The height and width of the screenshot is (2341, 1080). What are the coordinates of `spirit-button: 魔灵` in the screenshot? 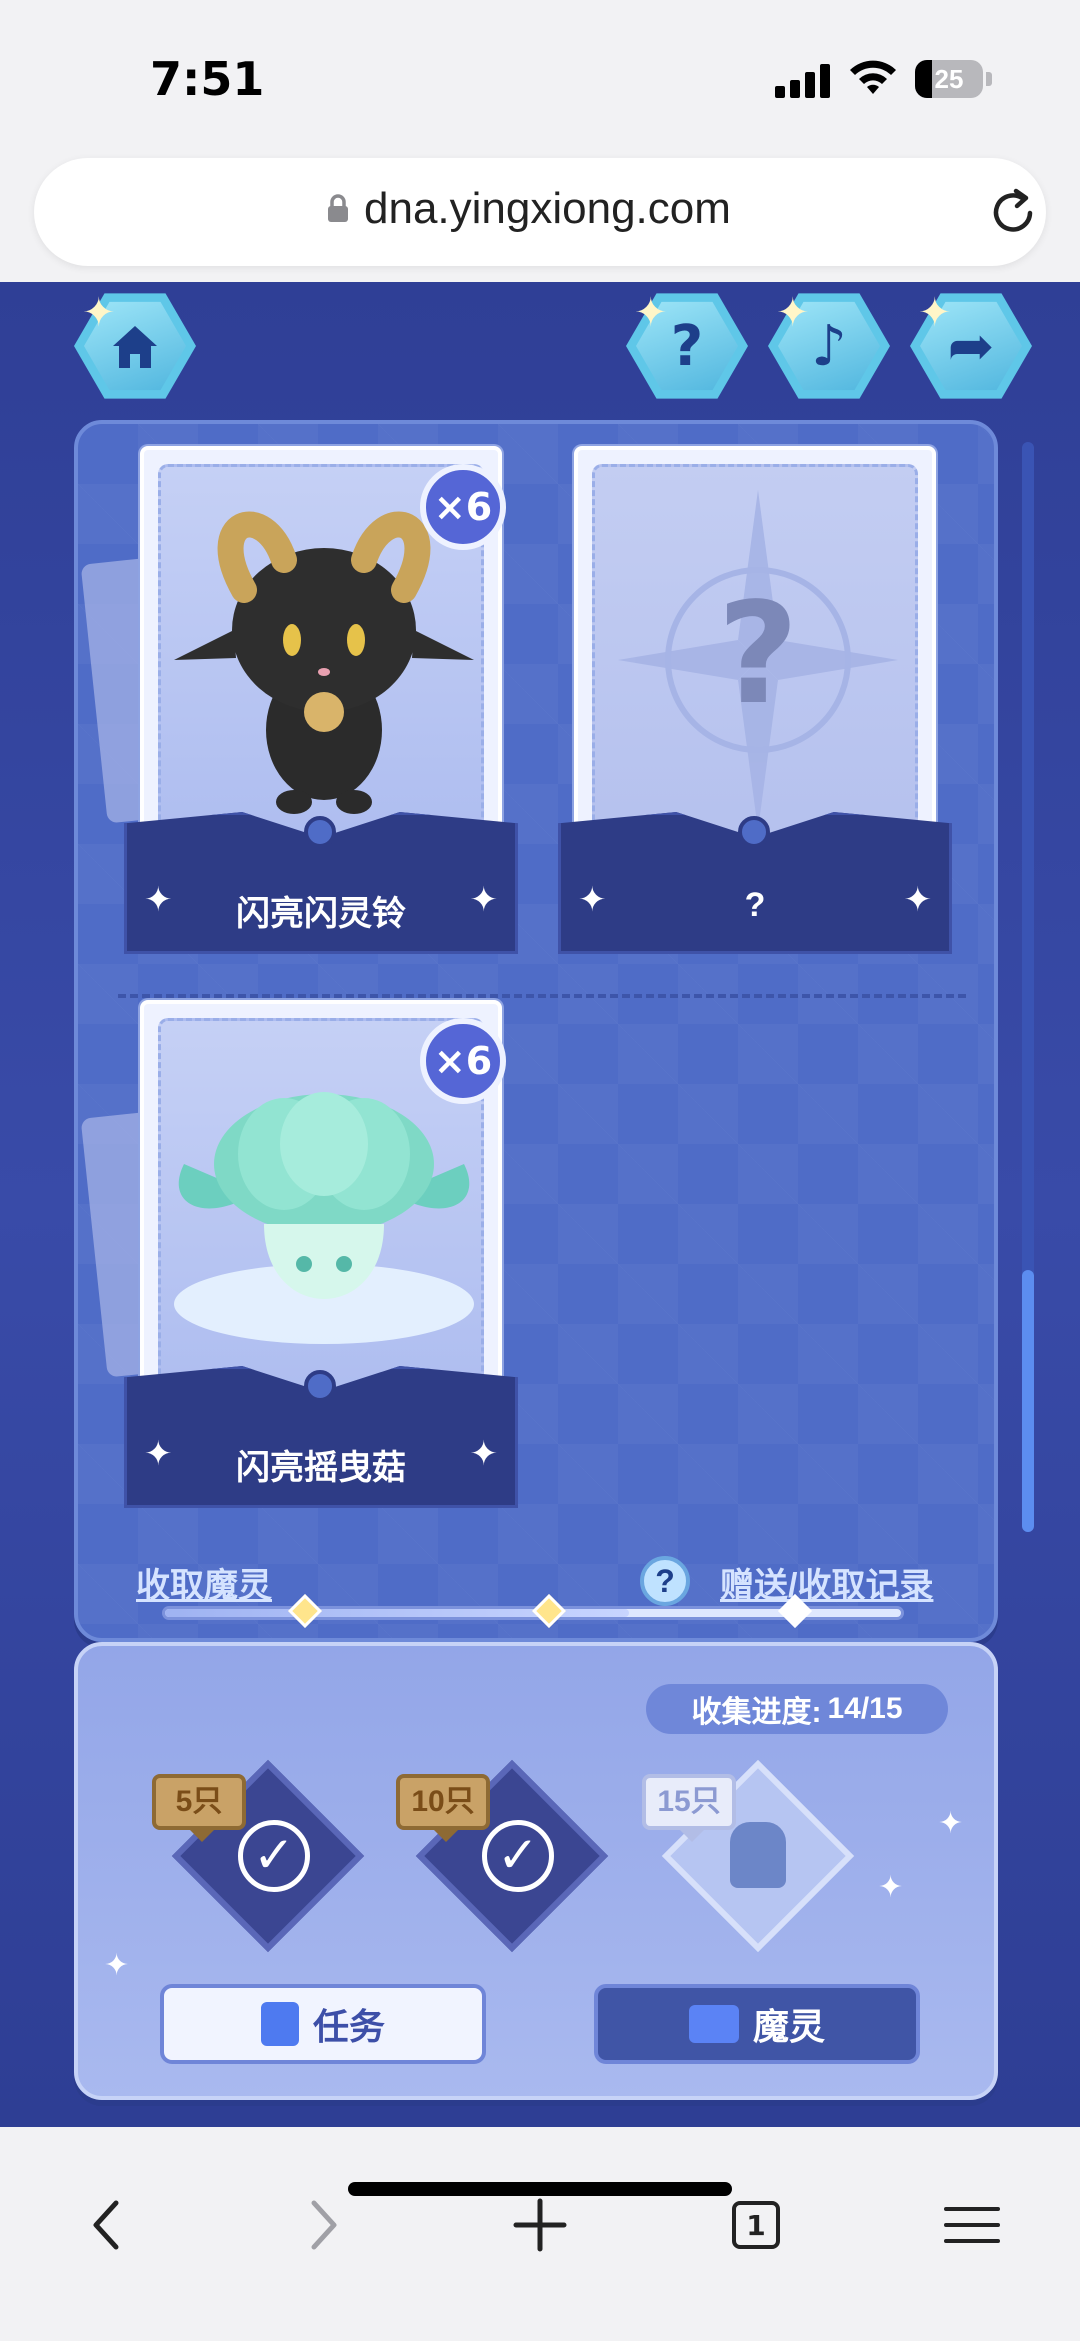 It's located at (757, 2024).